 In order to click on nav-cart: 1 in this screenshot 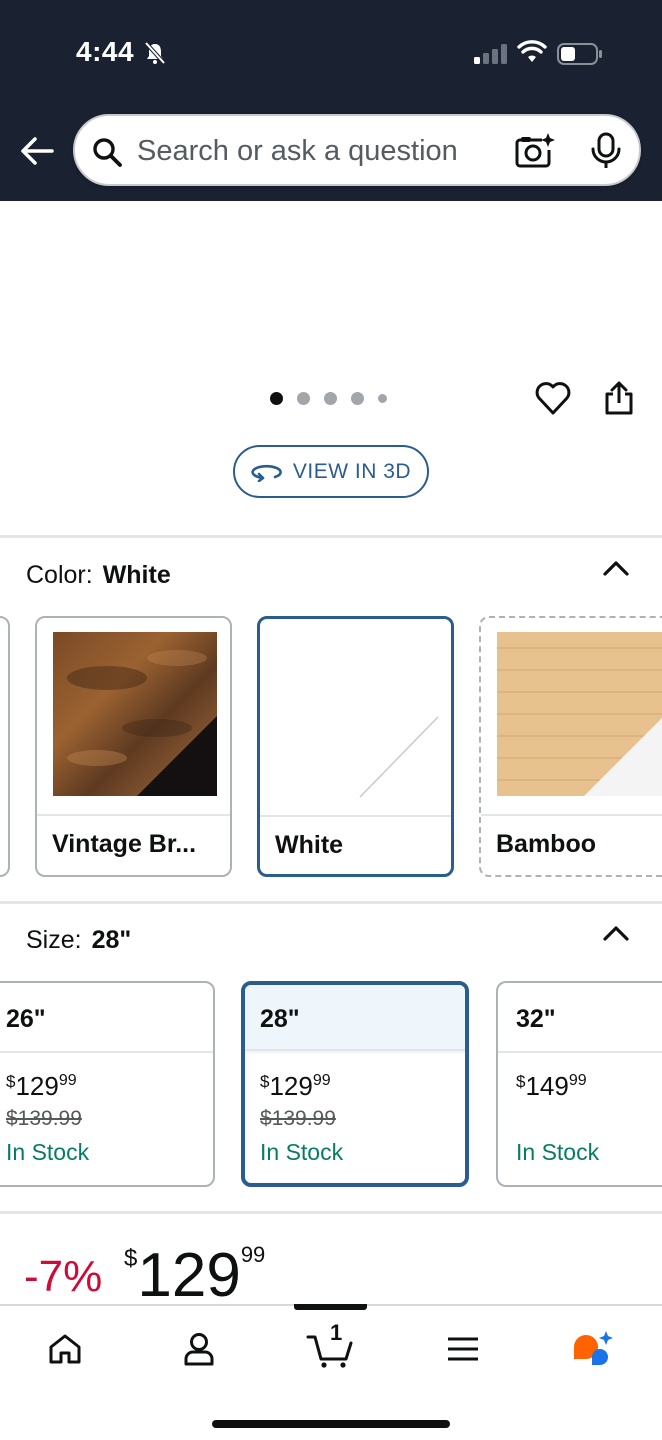, I will do `click(330, 1346)`.